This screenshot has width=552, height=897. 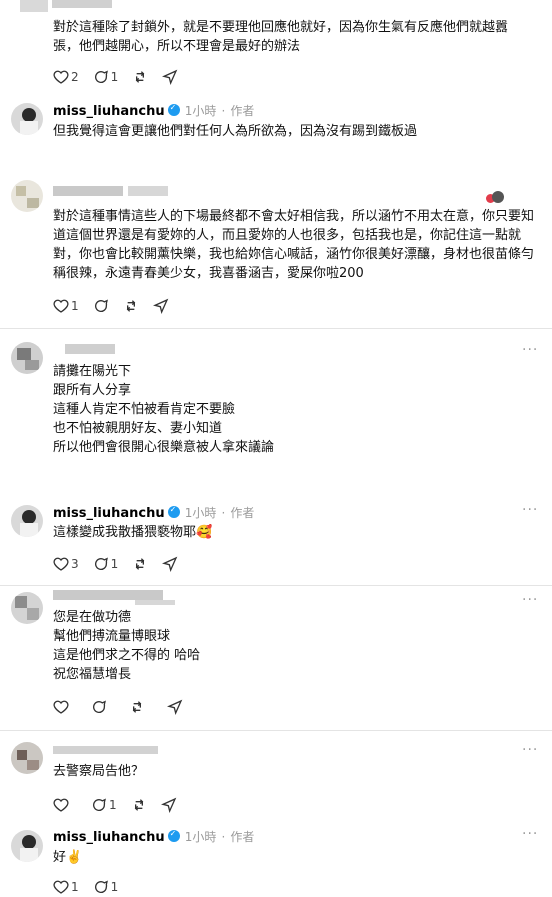 I want to click on like-button: 3, so click(x=66, y=564).